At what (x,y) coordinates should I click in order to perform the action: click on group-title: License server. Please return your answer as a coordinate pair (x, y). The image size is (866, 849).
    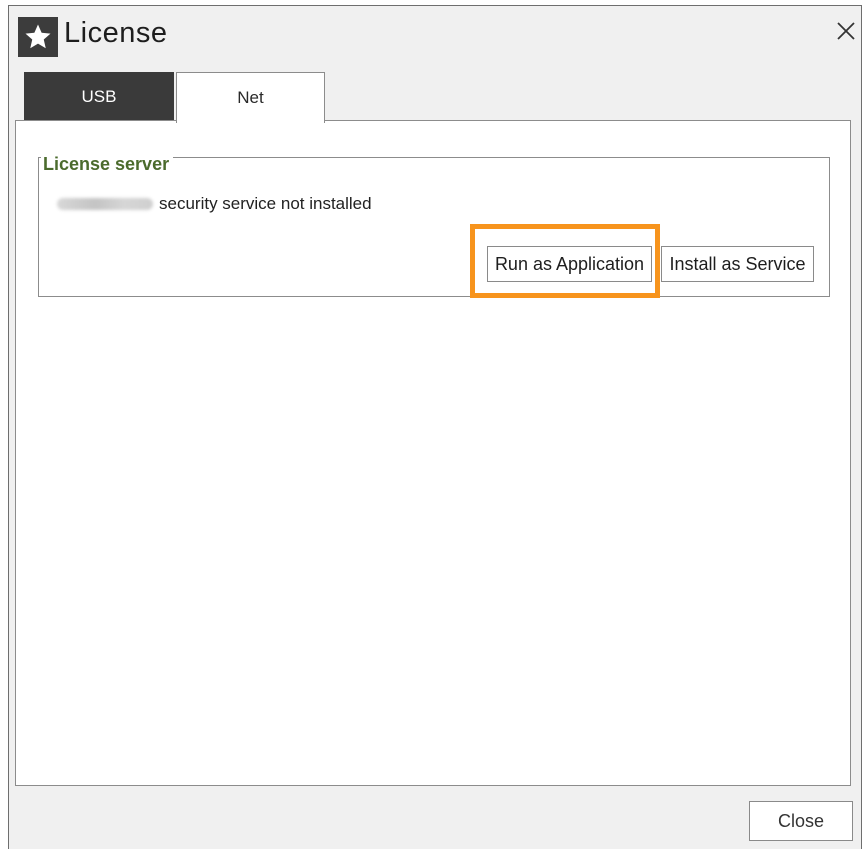
    Looking at the image, I should click on (107, 164).